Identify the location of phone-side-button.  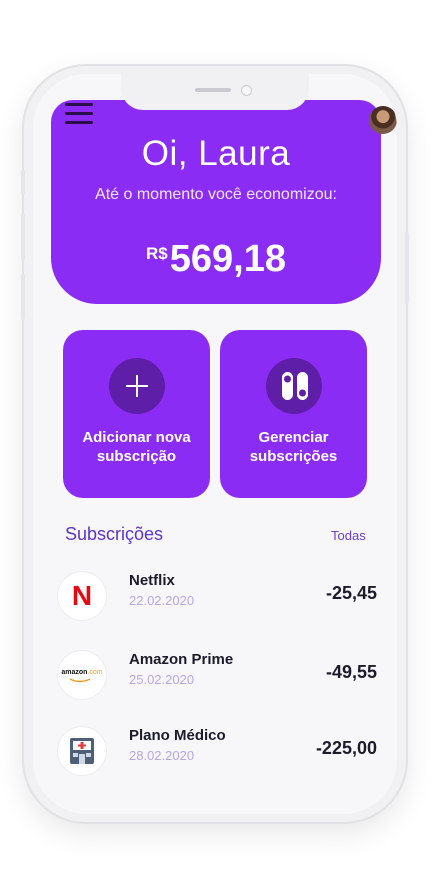
(23, 182).